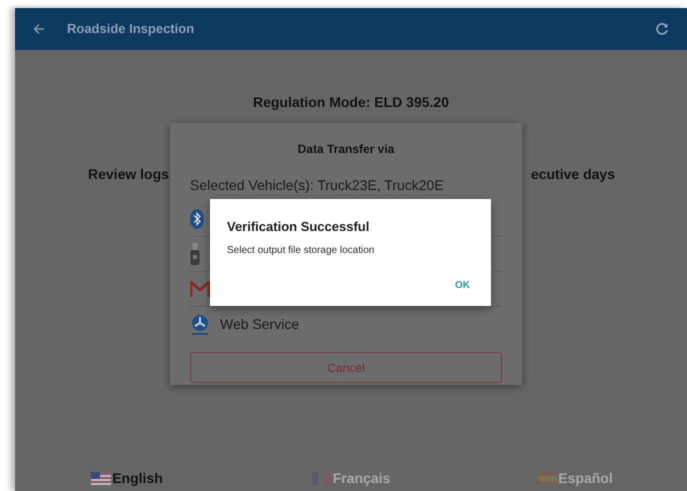 This screenshot has width=687, height=491. Describe the element at coordinates (462, 285) in the screenshot. I see `ok-button: OK` at that location.